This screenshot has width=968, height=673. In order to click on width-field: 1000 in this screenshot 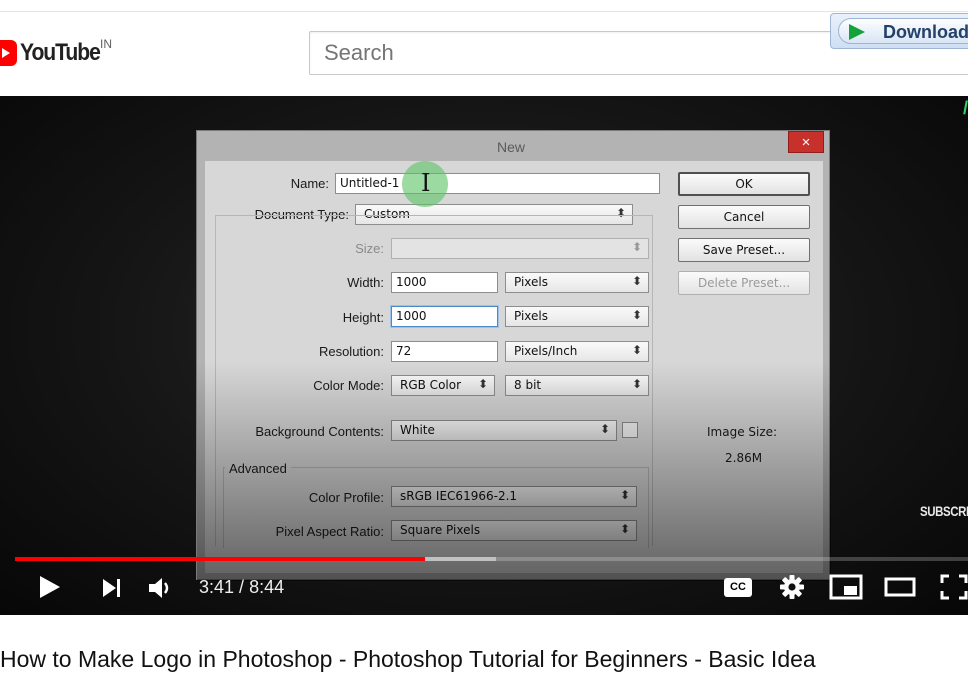, I will do `click(444, 282)`.